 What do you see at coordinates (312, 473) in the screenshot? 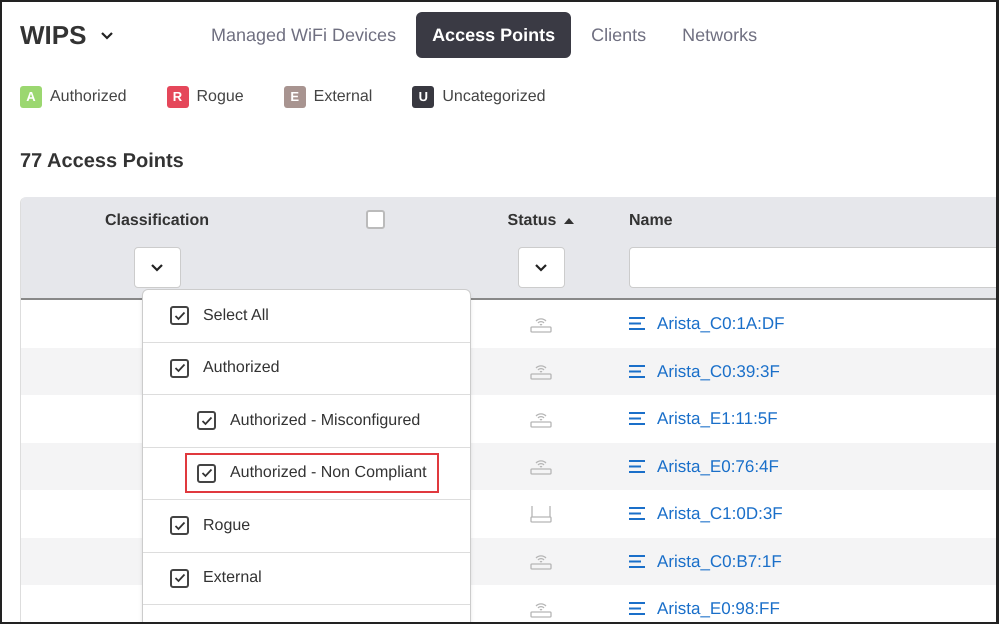
I see `menu-option: Authorized - Non Compliant` at bounding box center [312, 473].